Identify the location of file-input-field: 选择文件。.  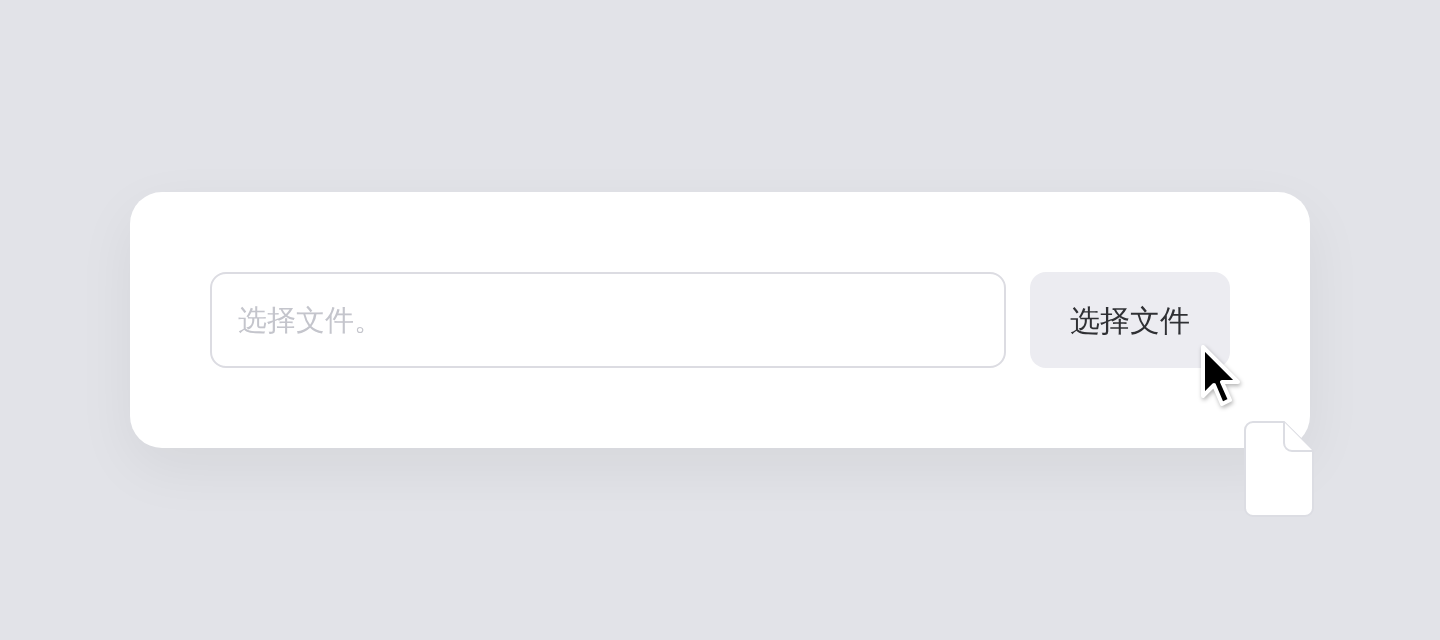
(608, 320).